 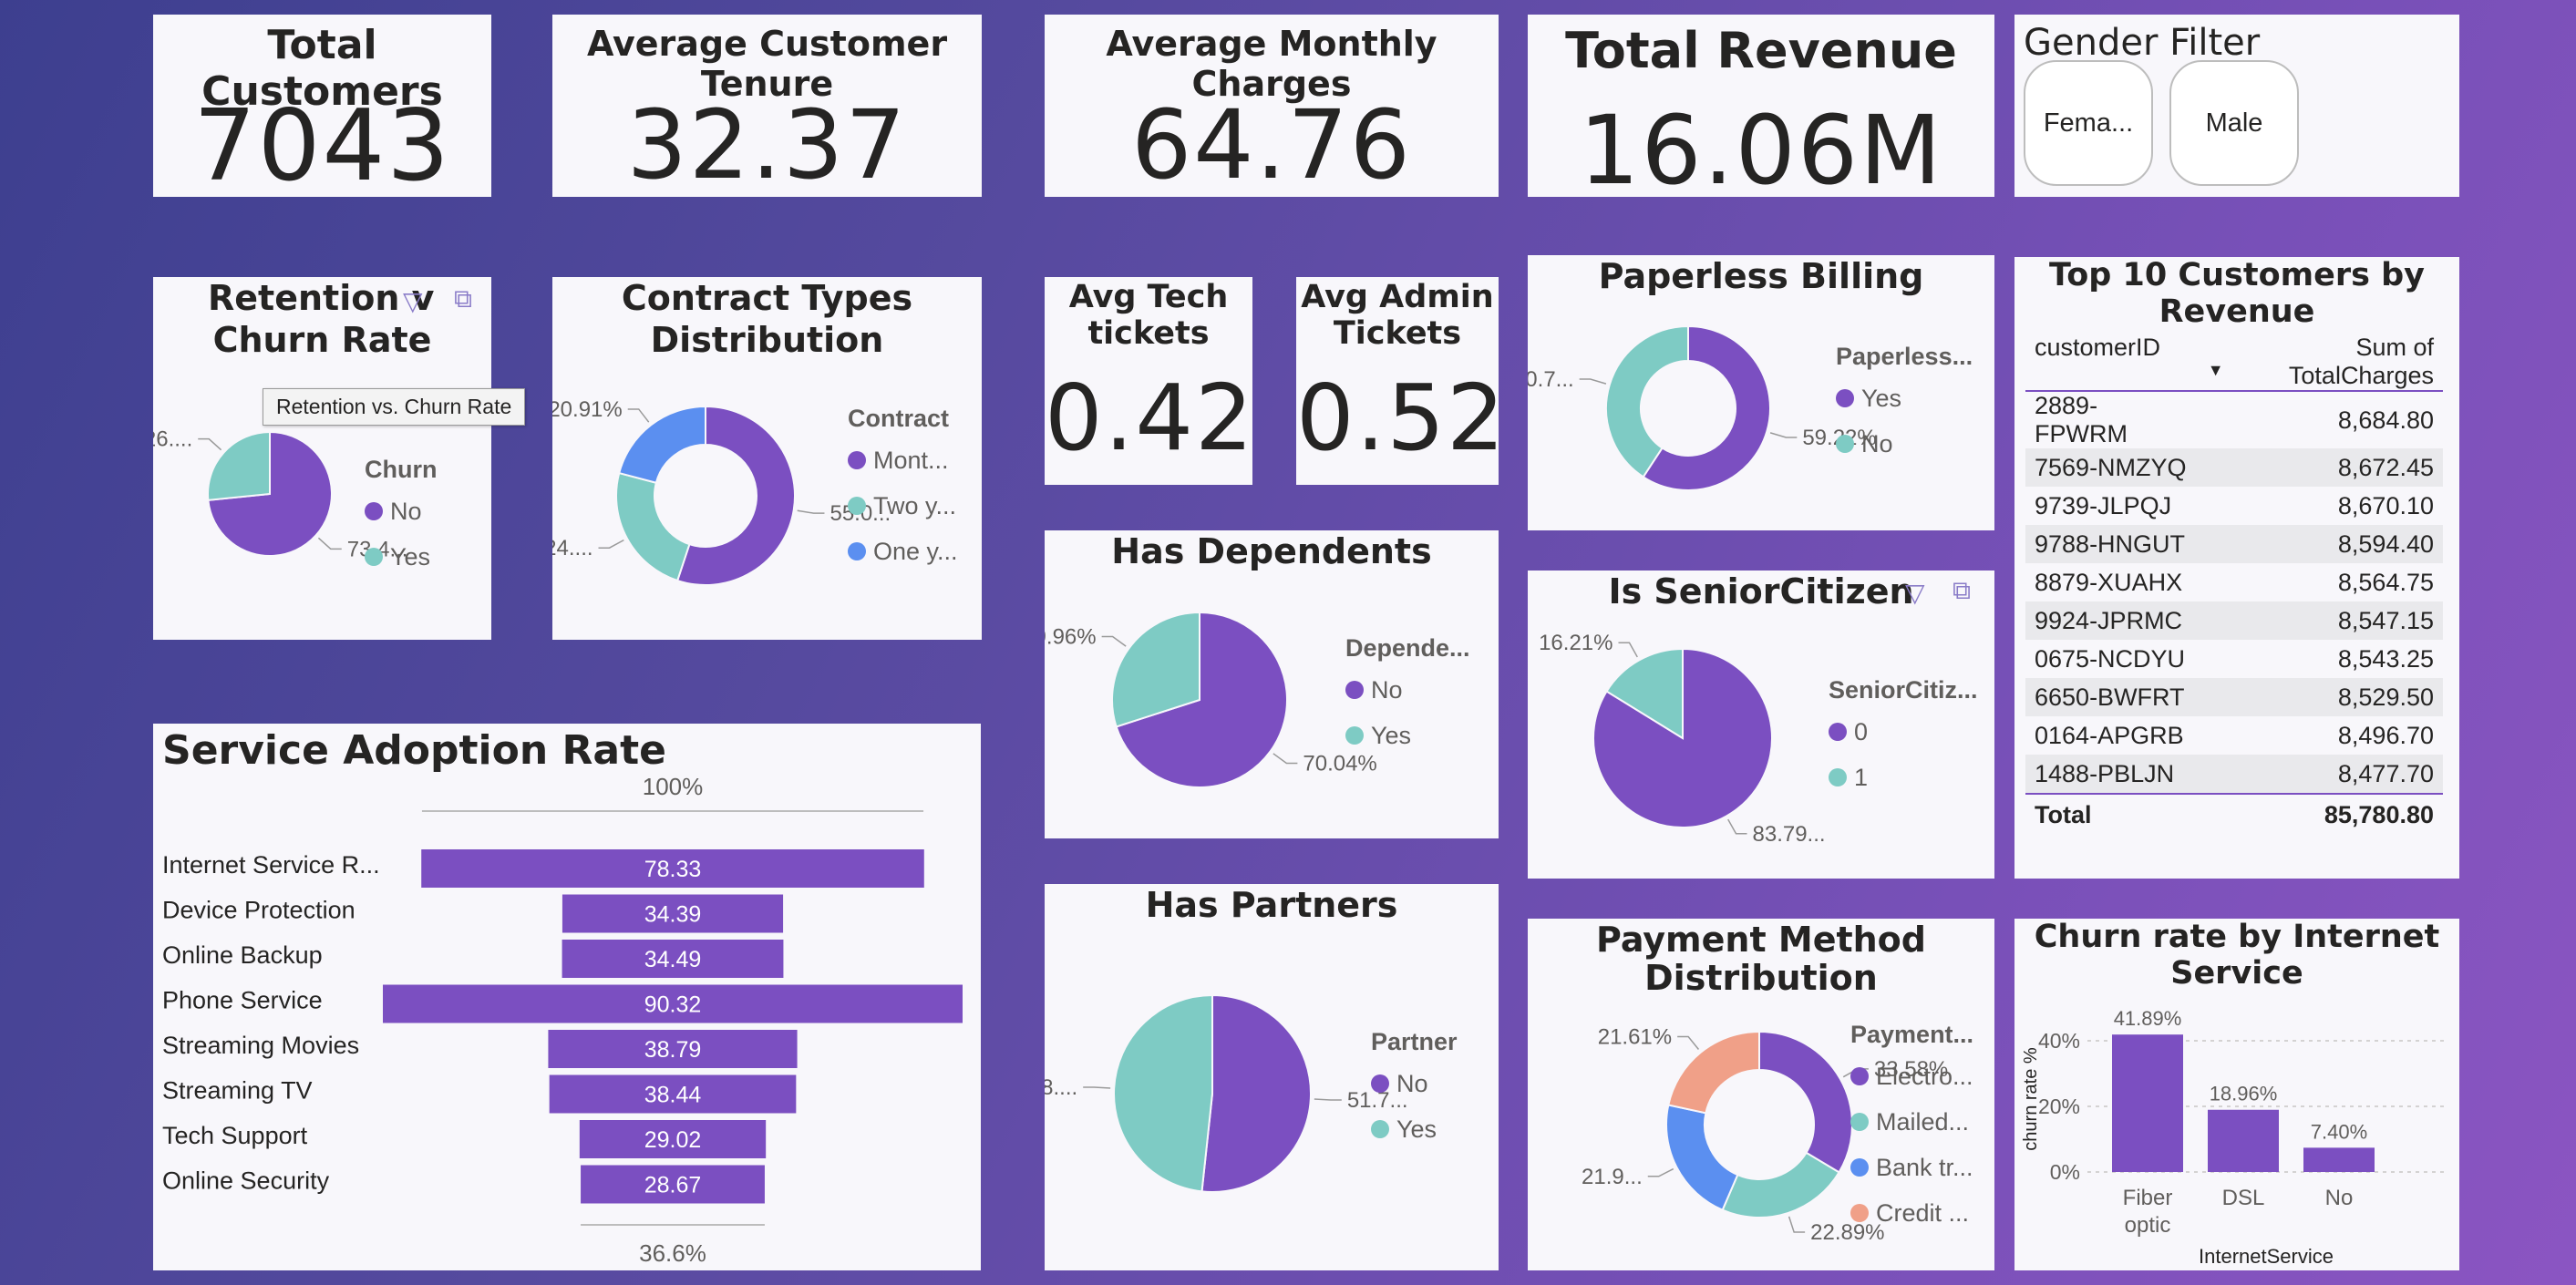 I want to click on table-row: 7569-NMZYQ 8,672.45, so click(x=2234, y=468).